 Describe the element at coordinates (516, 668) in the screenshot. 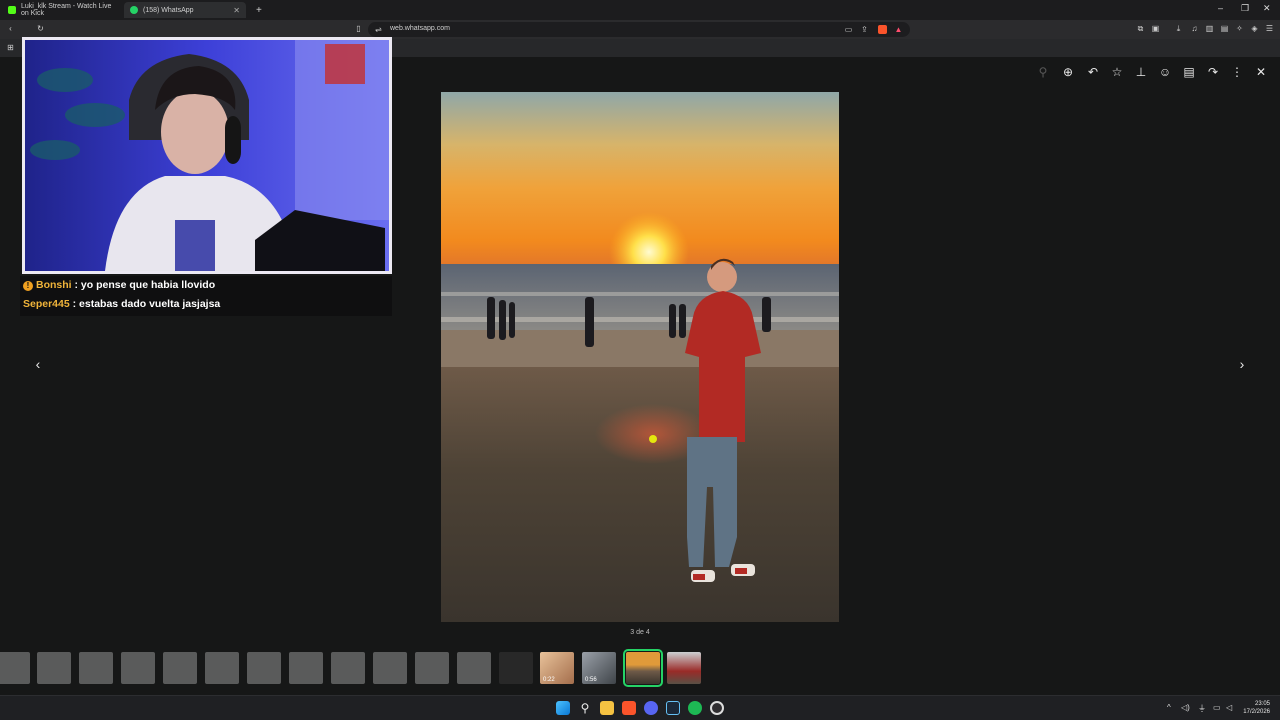

I see `thumbnail-video` at that location.